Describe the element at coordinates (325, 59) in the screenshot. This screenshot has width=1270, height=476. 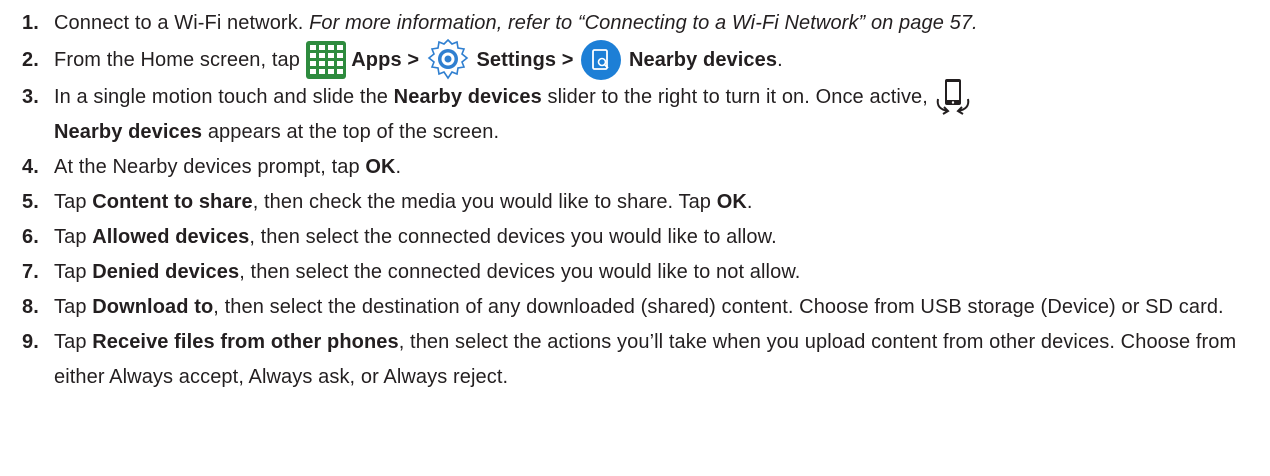
I see `apps-grid-icon` at that location.